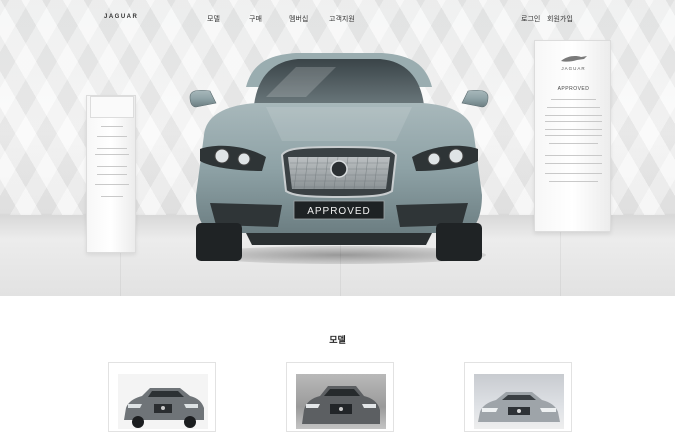 The image size is (675, 432). I want to click on right-display-stand: JAGUAR APPROVED, so click(572, 136).